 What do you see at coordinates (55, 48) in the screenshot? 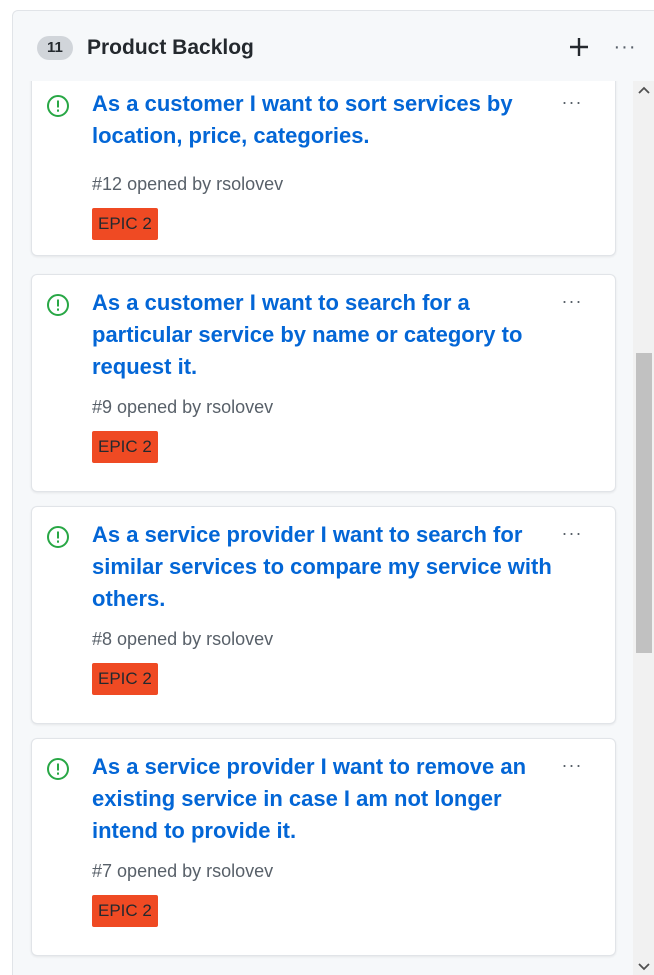
I see `card-count-badge: 11` at bounding box center [55, 48].